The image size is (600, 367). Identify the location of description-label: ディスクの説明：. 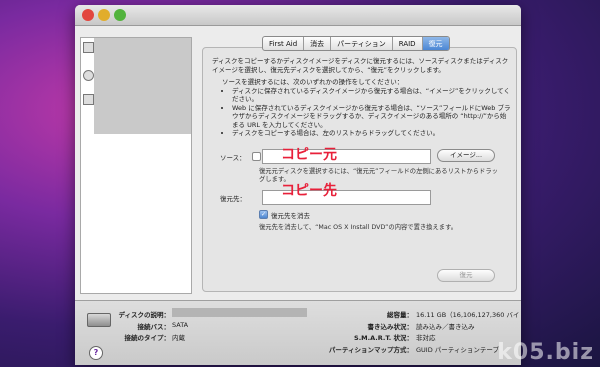
(144, 315).